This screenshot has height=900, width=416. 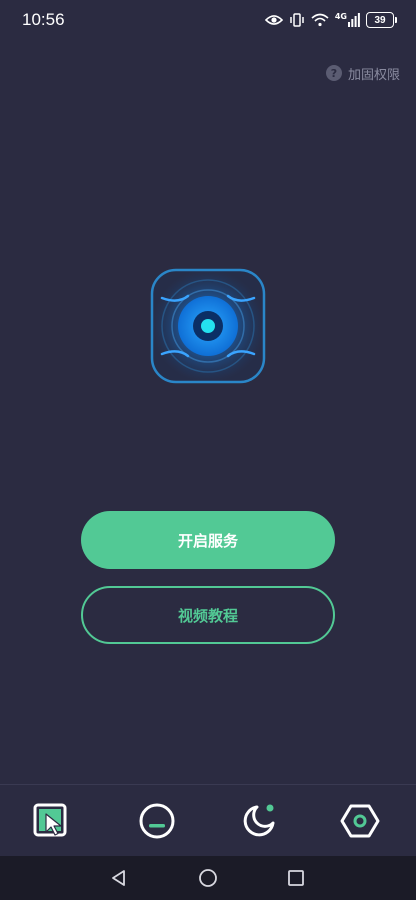 I want to click on minus-circle-icon, so click(x=157, y=823).